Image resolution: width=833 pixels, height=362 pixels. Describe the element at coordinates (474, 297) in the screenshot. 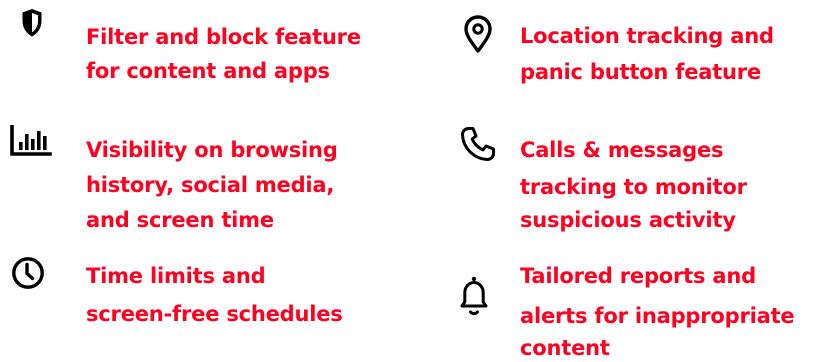

I see `bell-icon` at that location.